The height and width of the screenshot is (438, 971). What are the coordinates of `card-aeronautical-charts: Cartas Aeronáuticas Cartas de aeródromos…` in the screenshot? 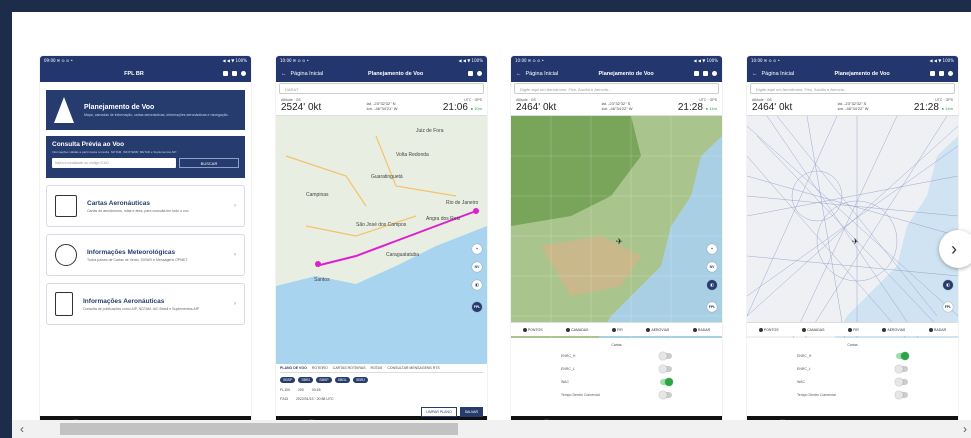 It's located at (145, 206).